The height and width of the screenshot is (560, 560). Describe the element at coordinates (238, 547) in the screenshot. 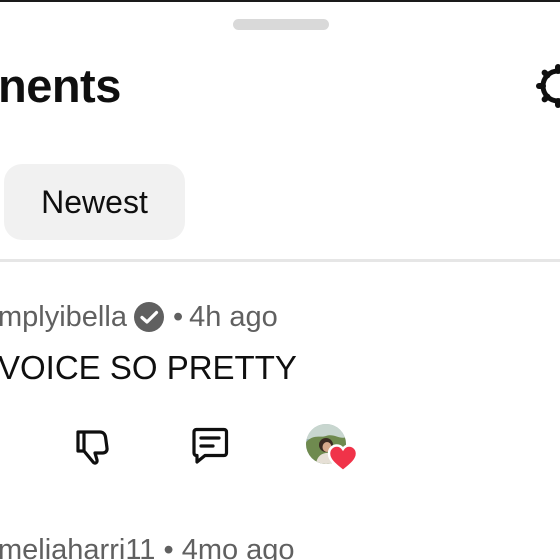

I see `comment-timestamp: 4mo ago` at that location.